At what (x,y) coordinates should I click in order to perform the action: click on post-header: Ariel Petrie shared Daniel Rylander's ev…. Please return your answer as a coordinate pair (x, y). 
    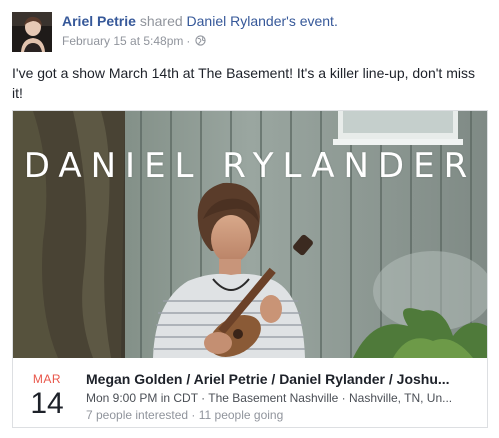
    Looking at the image, I should click on (200, 21).